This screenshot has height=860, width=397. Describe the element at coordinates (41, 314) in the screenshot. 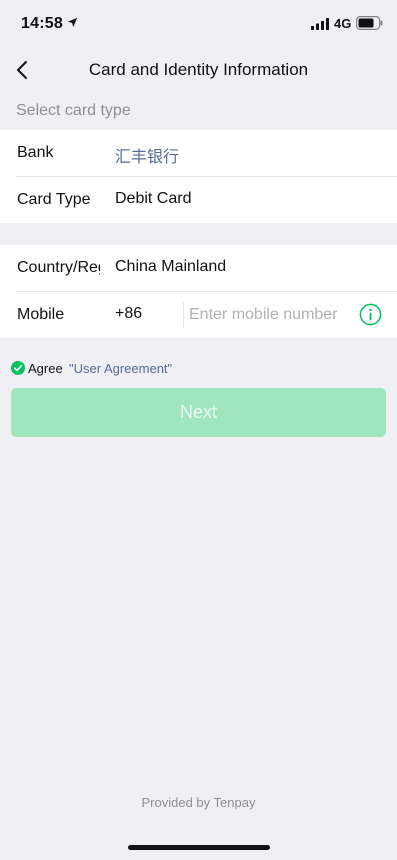

I see `mobile-label: Mobile` at that location.